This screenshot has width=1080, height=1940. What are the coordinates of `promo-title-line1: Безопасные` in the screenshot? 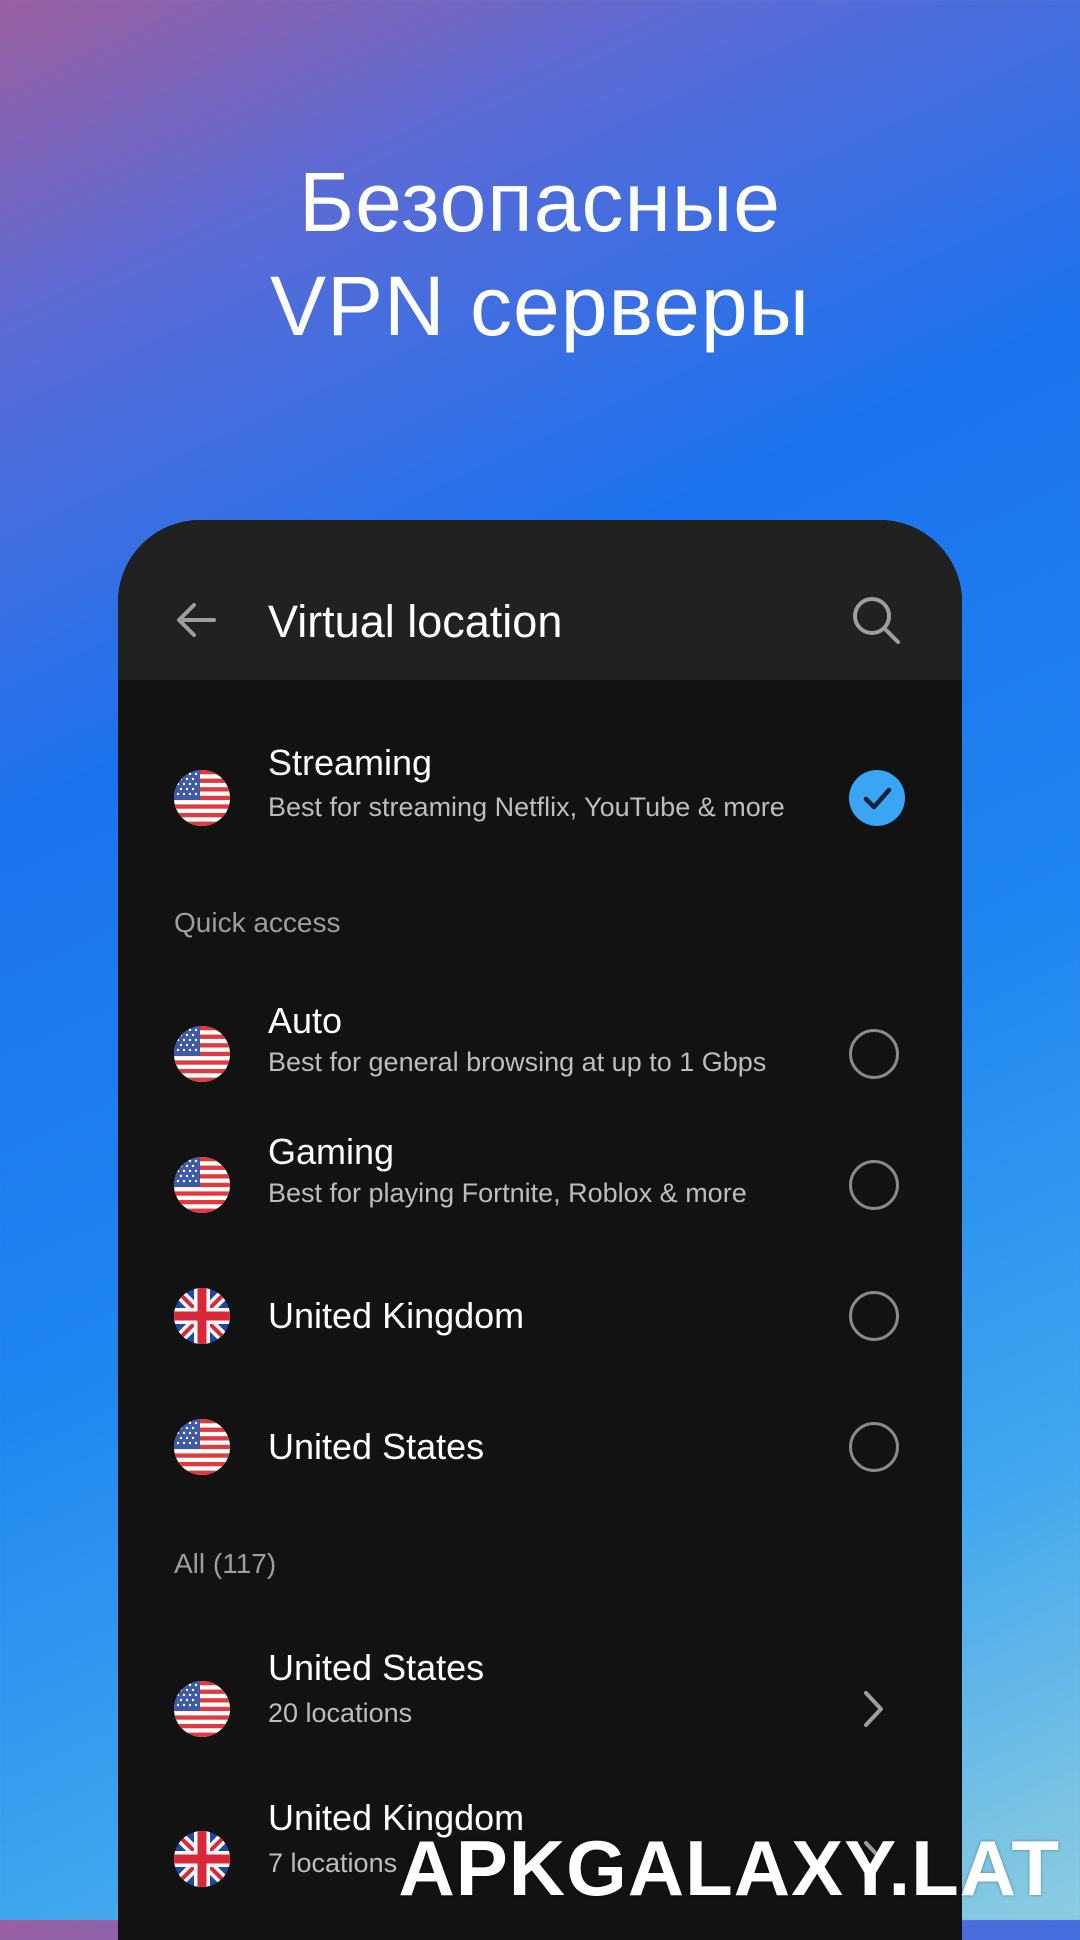 It's located at (540, 202).